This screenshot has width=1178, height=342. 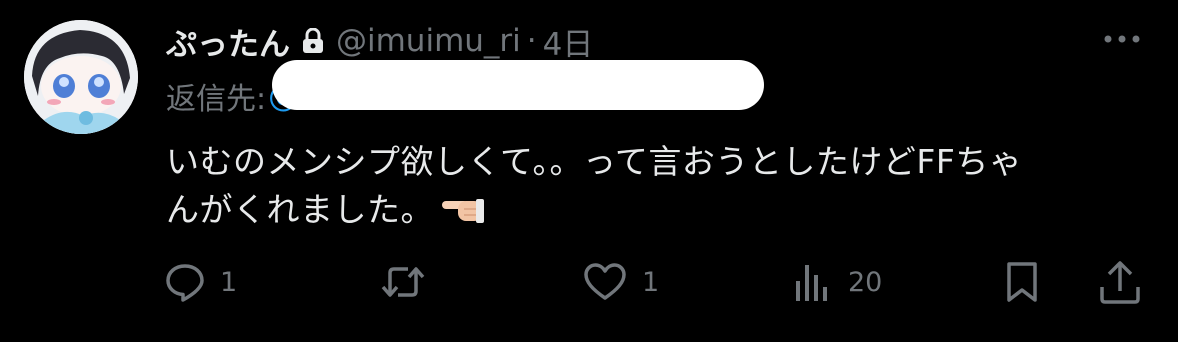 What do you see at coordinates (300, 209) in the screenshot?
I see `post-text-line-2-text: んがくれました。` at bounding box center [300, 209].